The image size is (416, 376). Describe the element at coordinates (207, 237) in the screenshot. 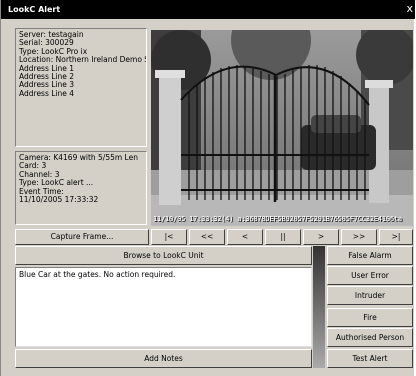

I see `rewind-button: <<` at that location.